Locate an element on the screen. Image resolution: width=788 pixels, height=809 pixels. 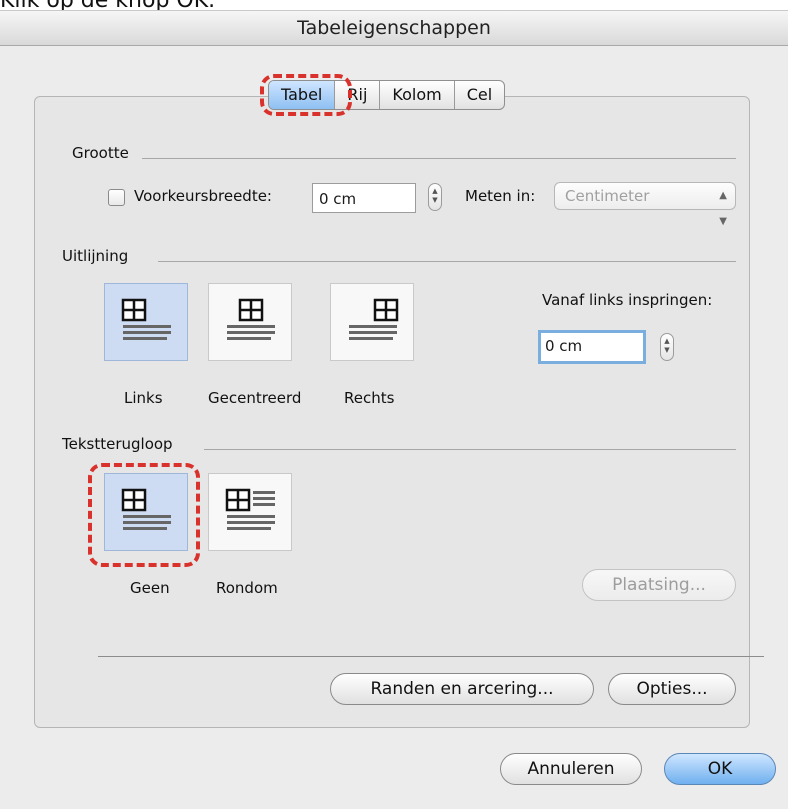
section-title-uitlijning: Uitlijning is located at coordinates (95, 256).